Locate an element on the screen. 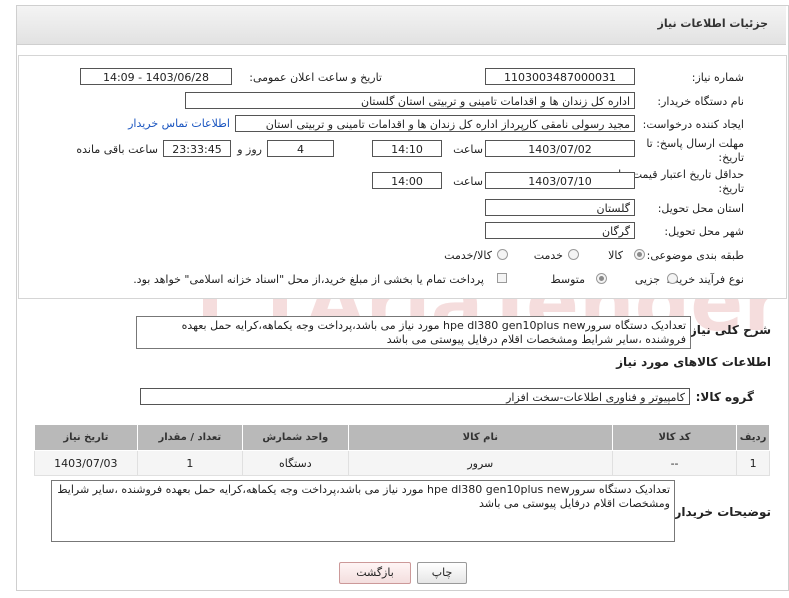  buyer-org-label: نام دستگاه خریدار: is located at coordinates (700, 101).